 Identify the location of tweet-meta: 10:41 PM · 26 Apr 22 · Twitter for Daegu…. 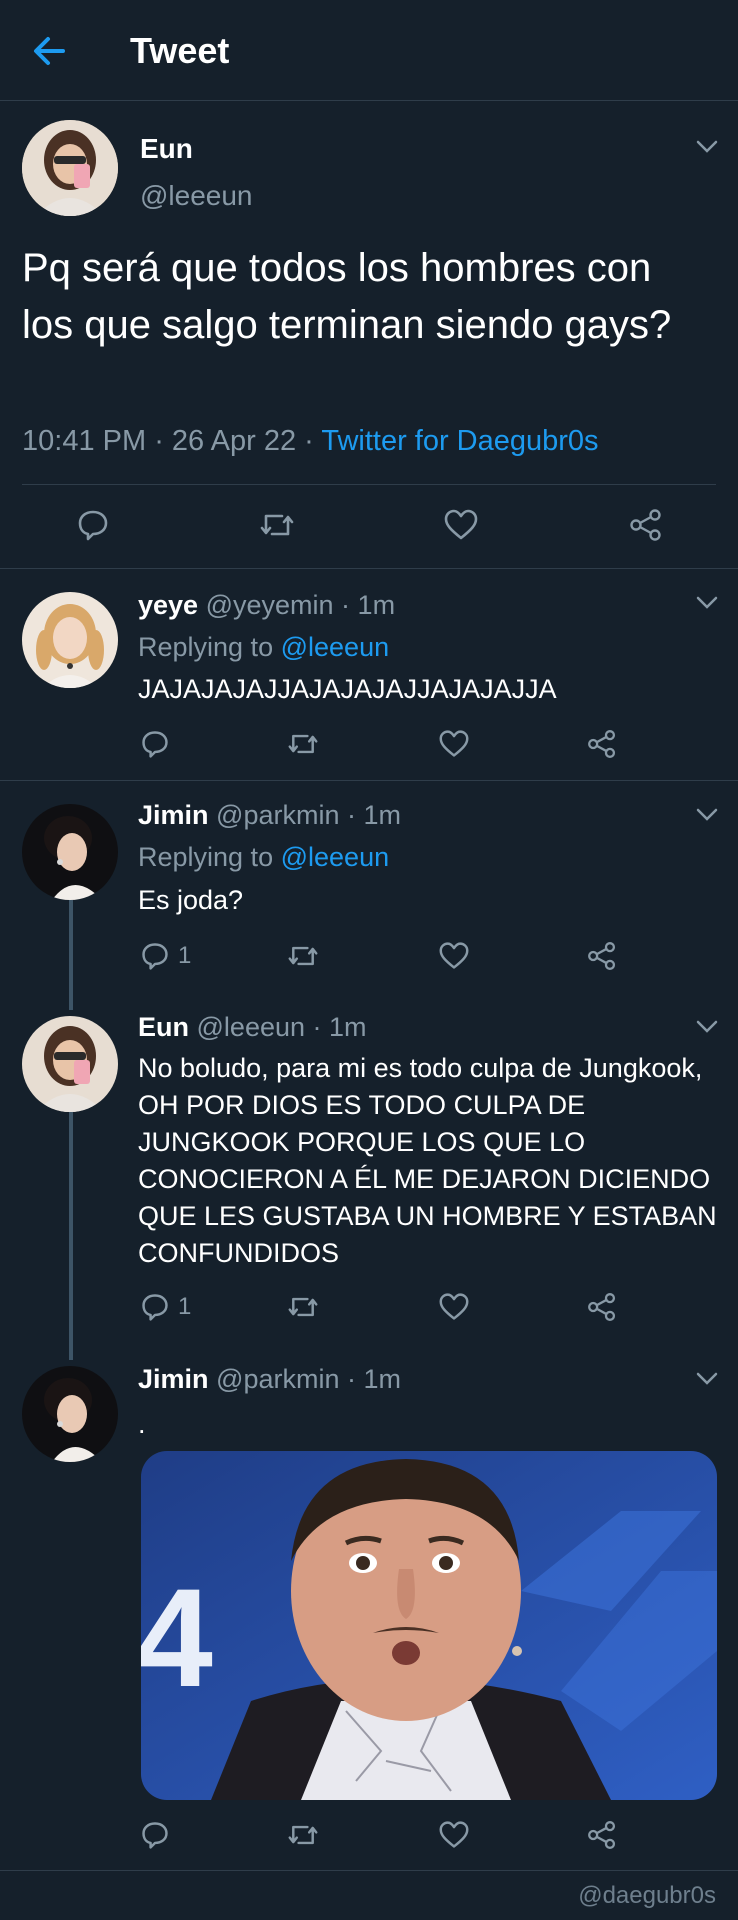
(310, 441).